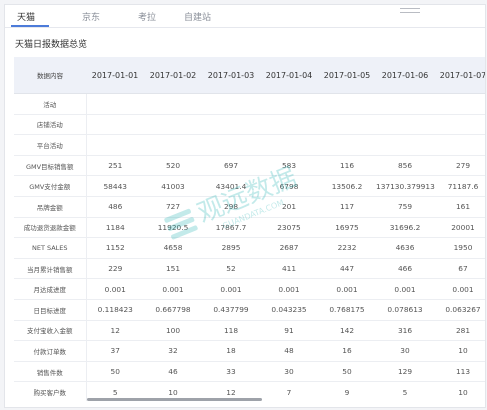  Describe the element at coordinates (405, 75) in the screenshot. I see `date-header: 2017-01-06` at that location.